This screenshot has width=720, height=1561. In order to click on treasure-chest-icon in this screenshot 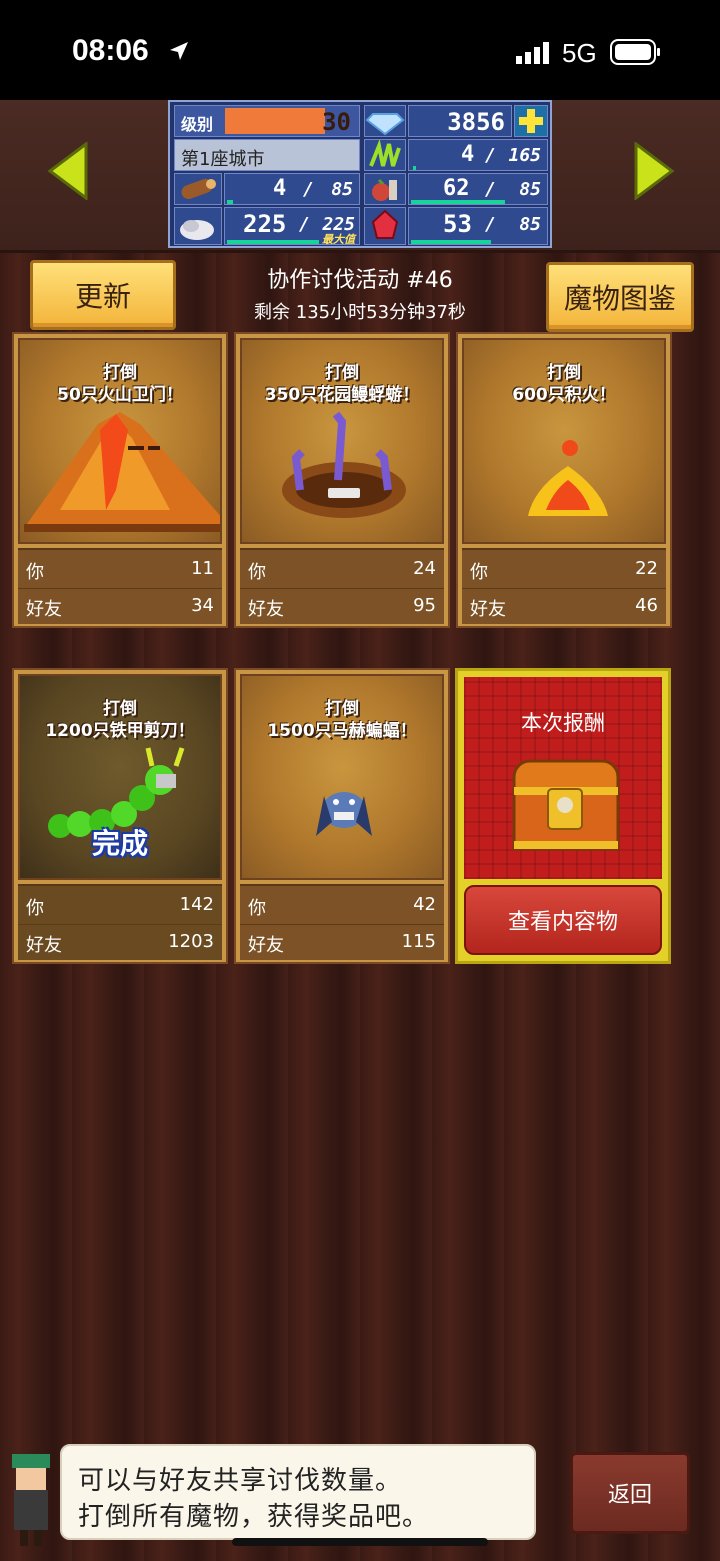, I will do `click(566, 805)`.